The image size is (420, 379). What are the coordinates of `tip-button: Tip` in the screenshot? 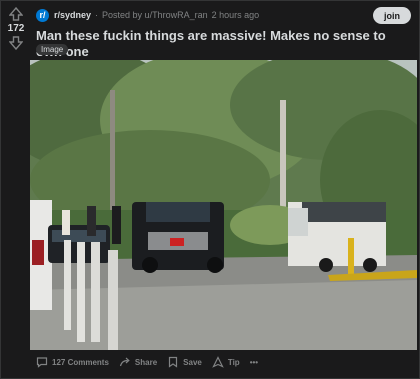 It's located at (226, 362).